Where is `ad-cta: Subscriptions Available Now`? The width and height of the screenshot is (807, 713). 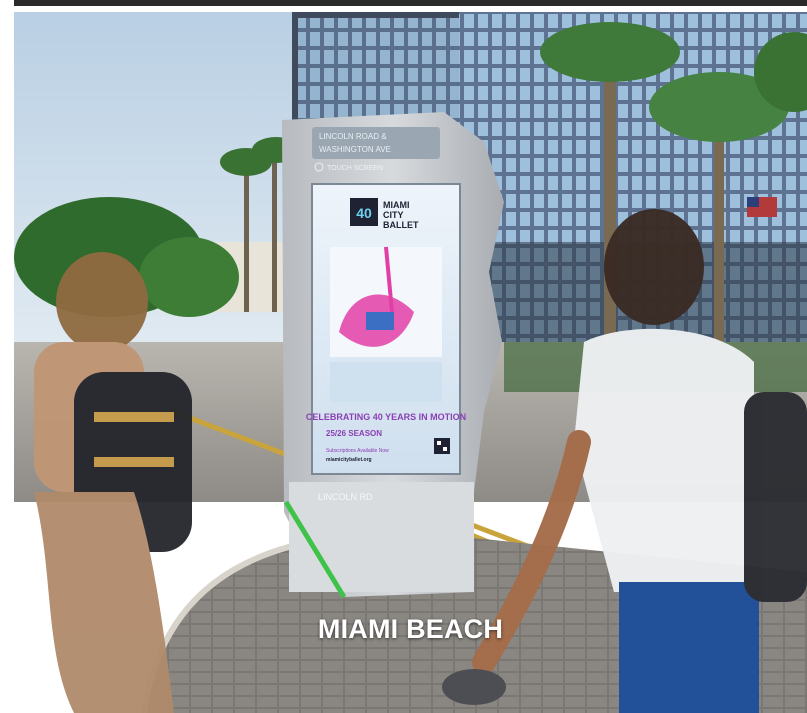
ad-cta: Subscriptions Available Now is located at coordinates (357, 451).